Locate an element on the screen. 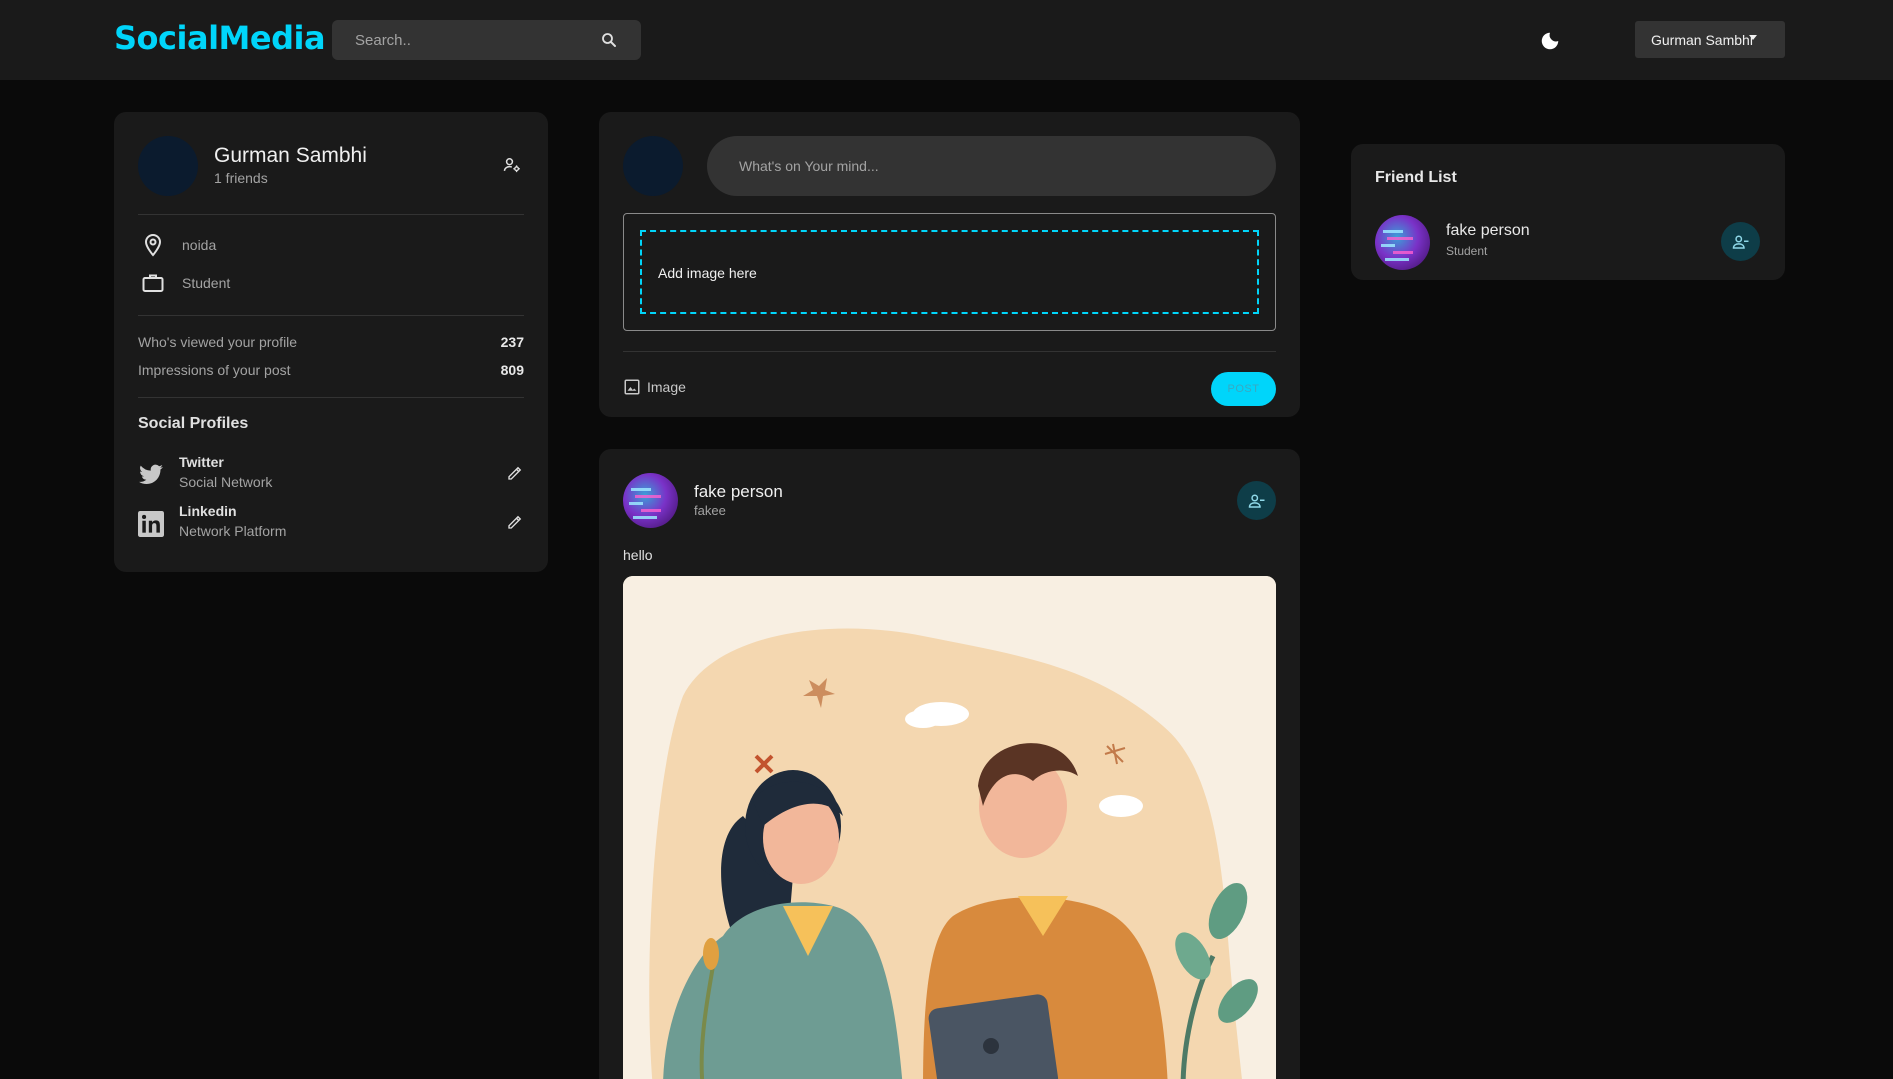 The height and width of the screenshot is (1079, 1893). dropzone-text: Add image here is located at coordinates (707, 273).